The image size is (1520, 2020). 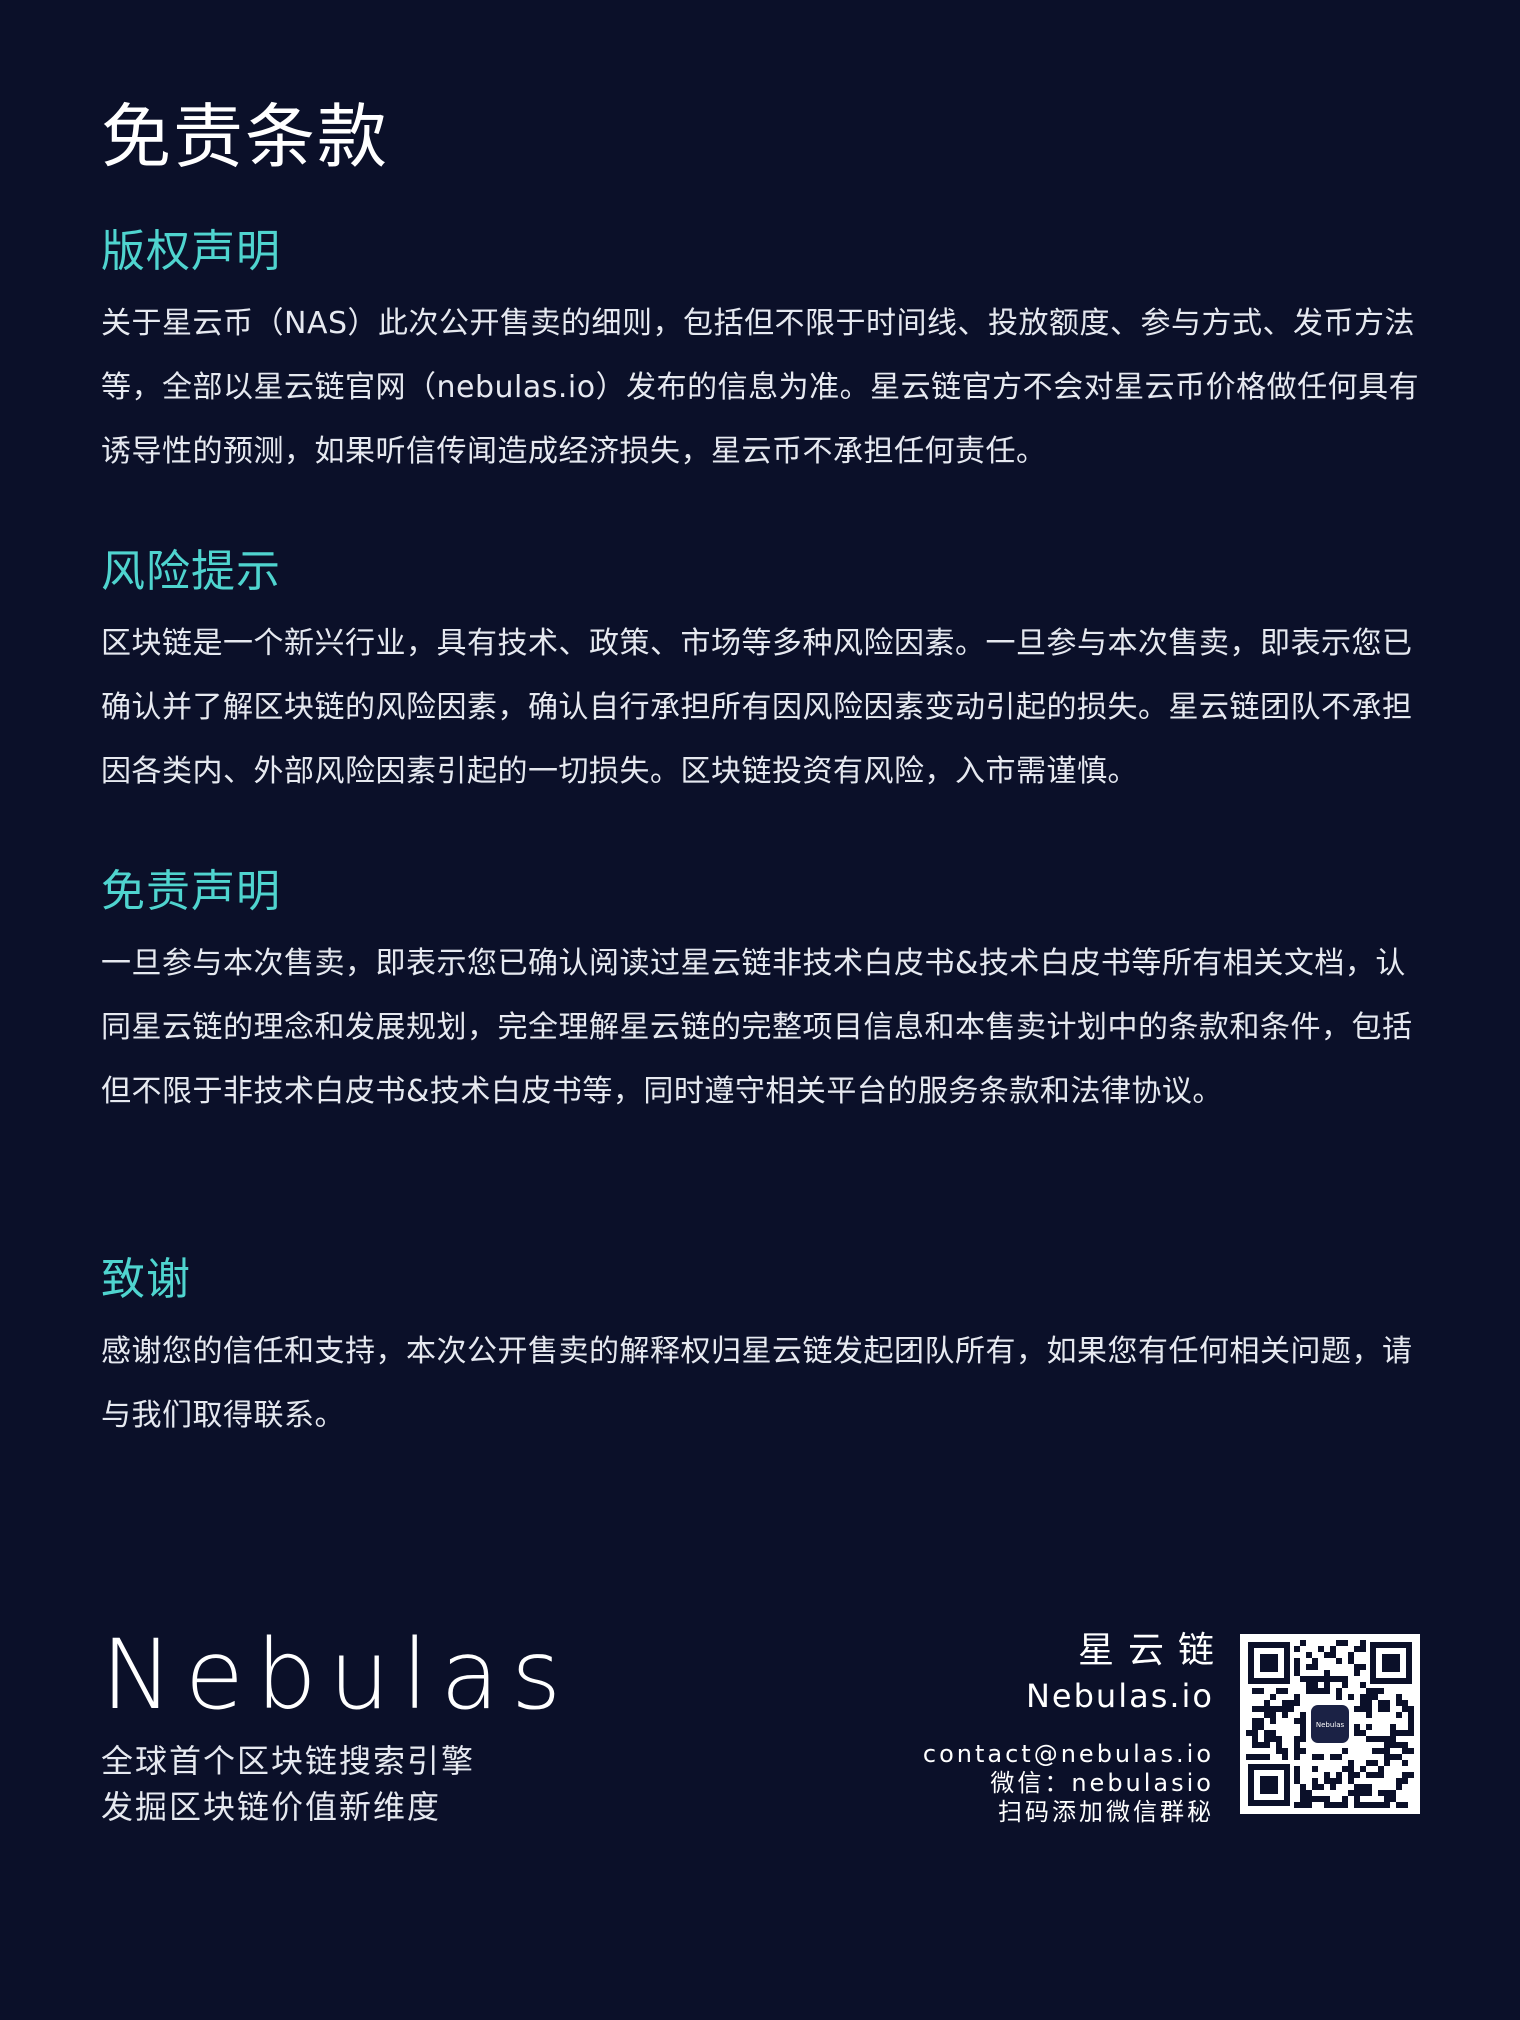 What do you see at coordinates (1068, 1754) in the screenshot?
I see `contact-email: contact@nebulas.io` at bounding box center [1068, 1754].